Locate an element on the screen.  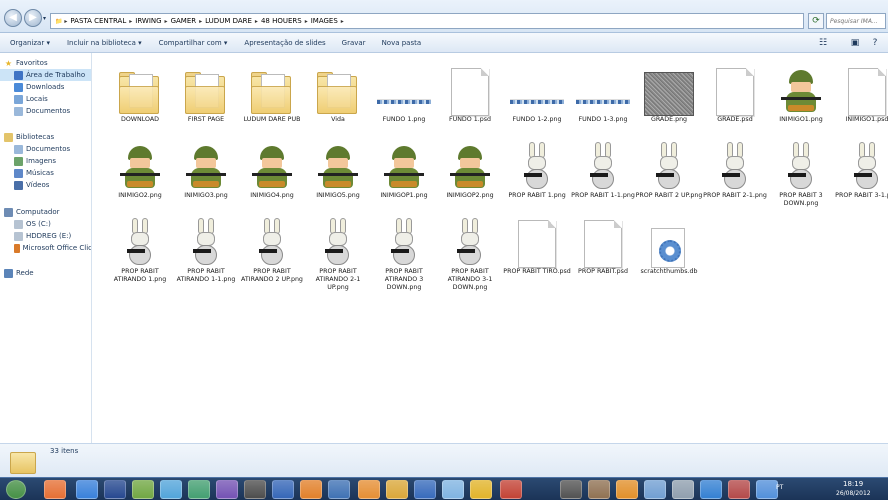
desktop-icon is located at coordinates (18, 75).